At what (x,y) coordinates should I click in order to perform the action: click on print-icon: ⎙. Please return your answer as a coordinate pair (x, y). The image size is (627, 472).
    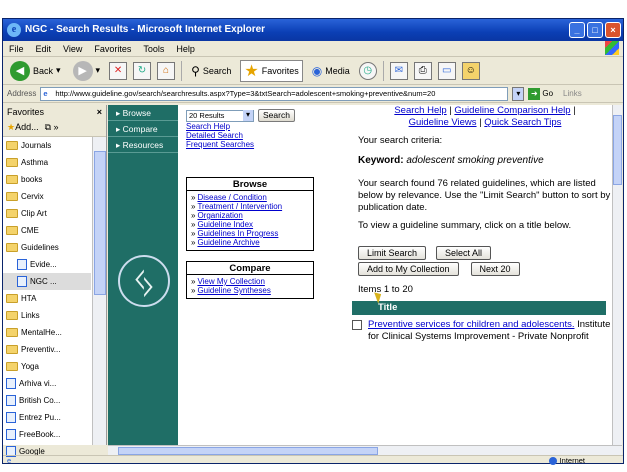
    Looking at the image, I should click on (422, 70).